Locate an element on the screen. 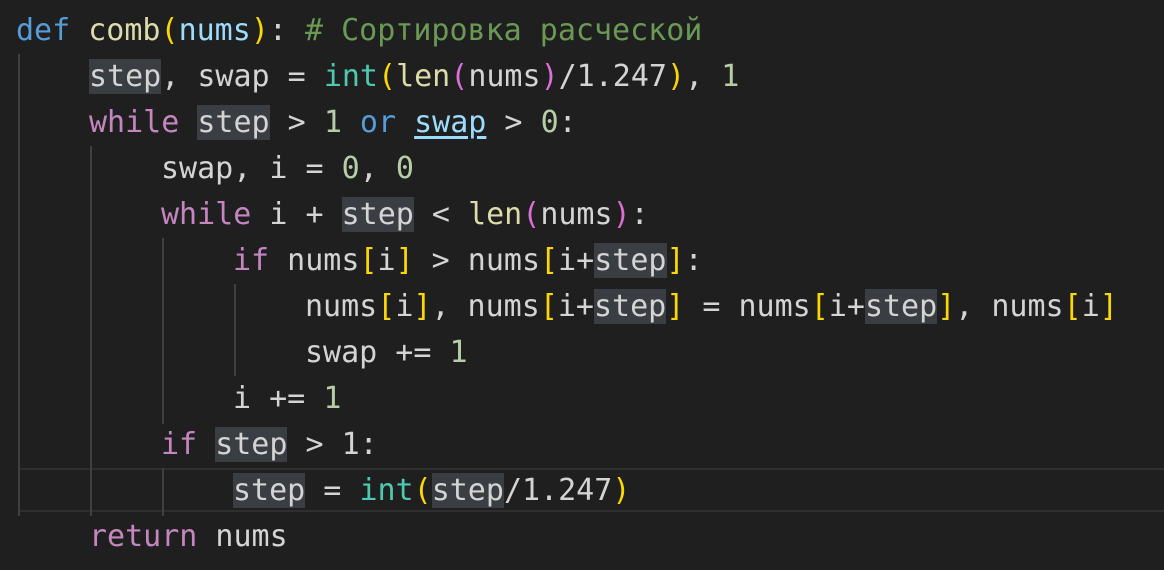 This screenshot has width=1164, height=570. token-text: swap, i = is located at coordinates (251, 168).